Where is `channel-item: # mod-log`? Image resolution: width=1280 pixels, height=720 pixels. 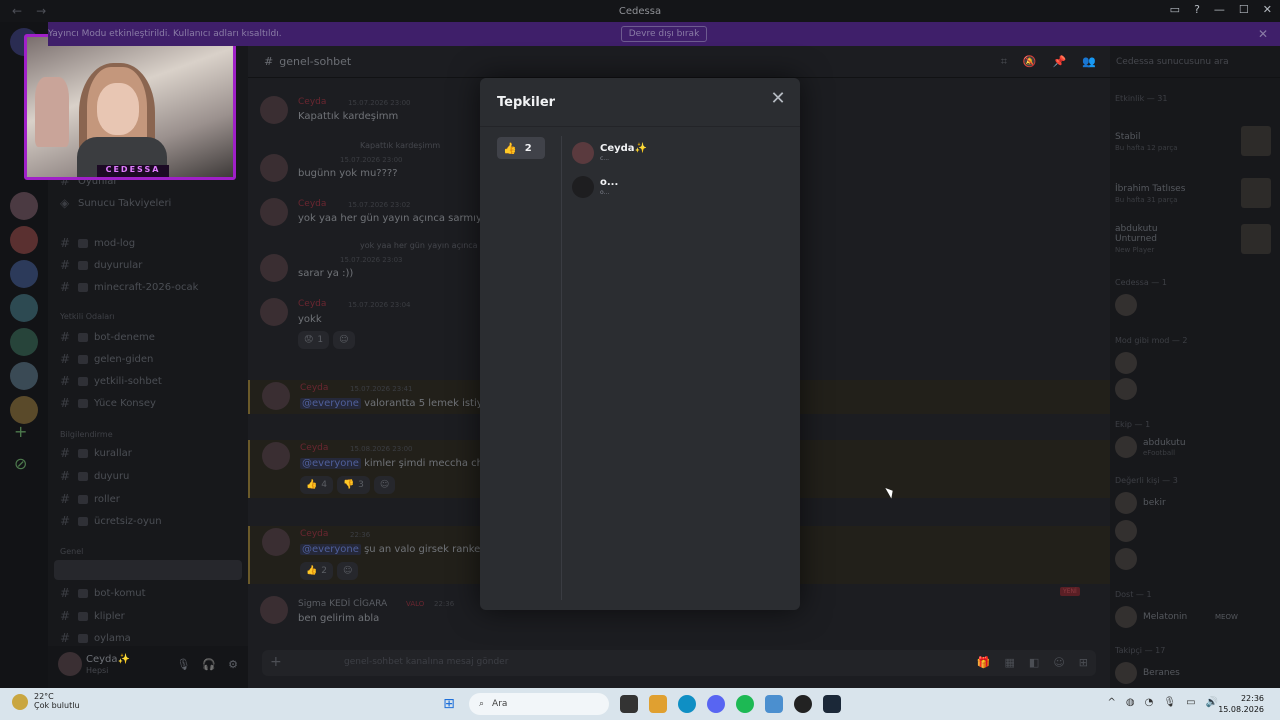 channel-item: # mod-log is located at coordinates (97, 243).